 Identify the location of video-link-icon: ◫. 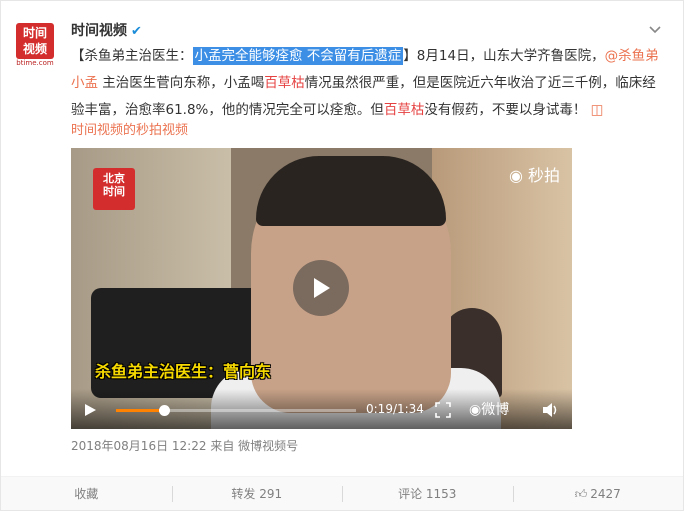
(595, 110).